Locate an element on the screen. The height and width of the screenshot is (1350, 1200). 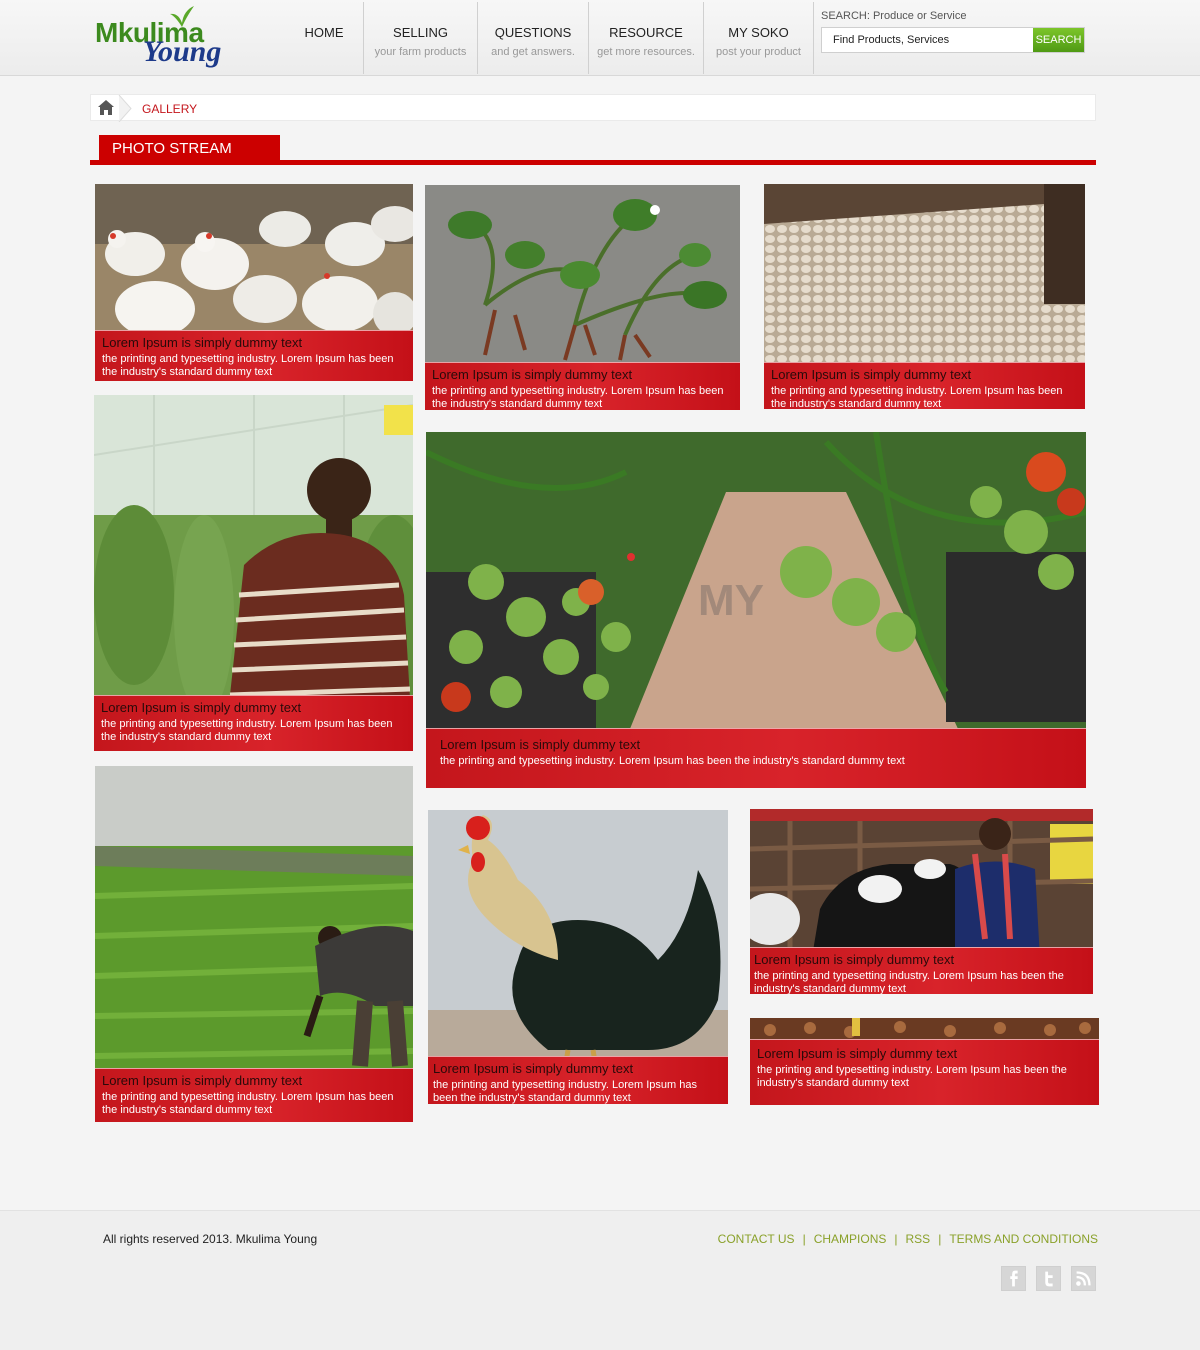
search-input is located at coordinates (928, 40).